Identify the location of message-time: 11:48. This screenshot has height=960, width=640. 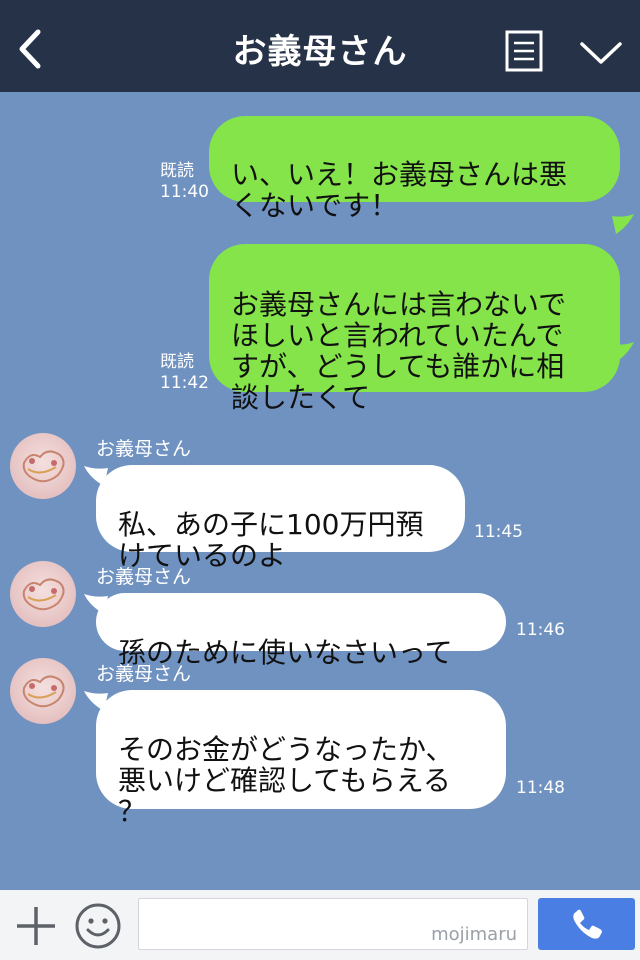
(540, 788).